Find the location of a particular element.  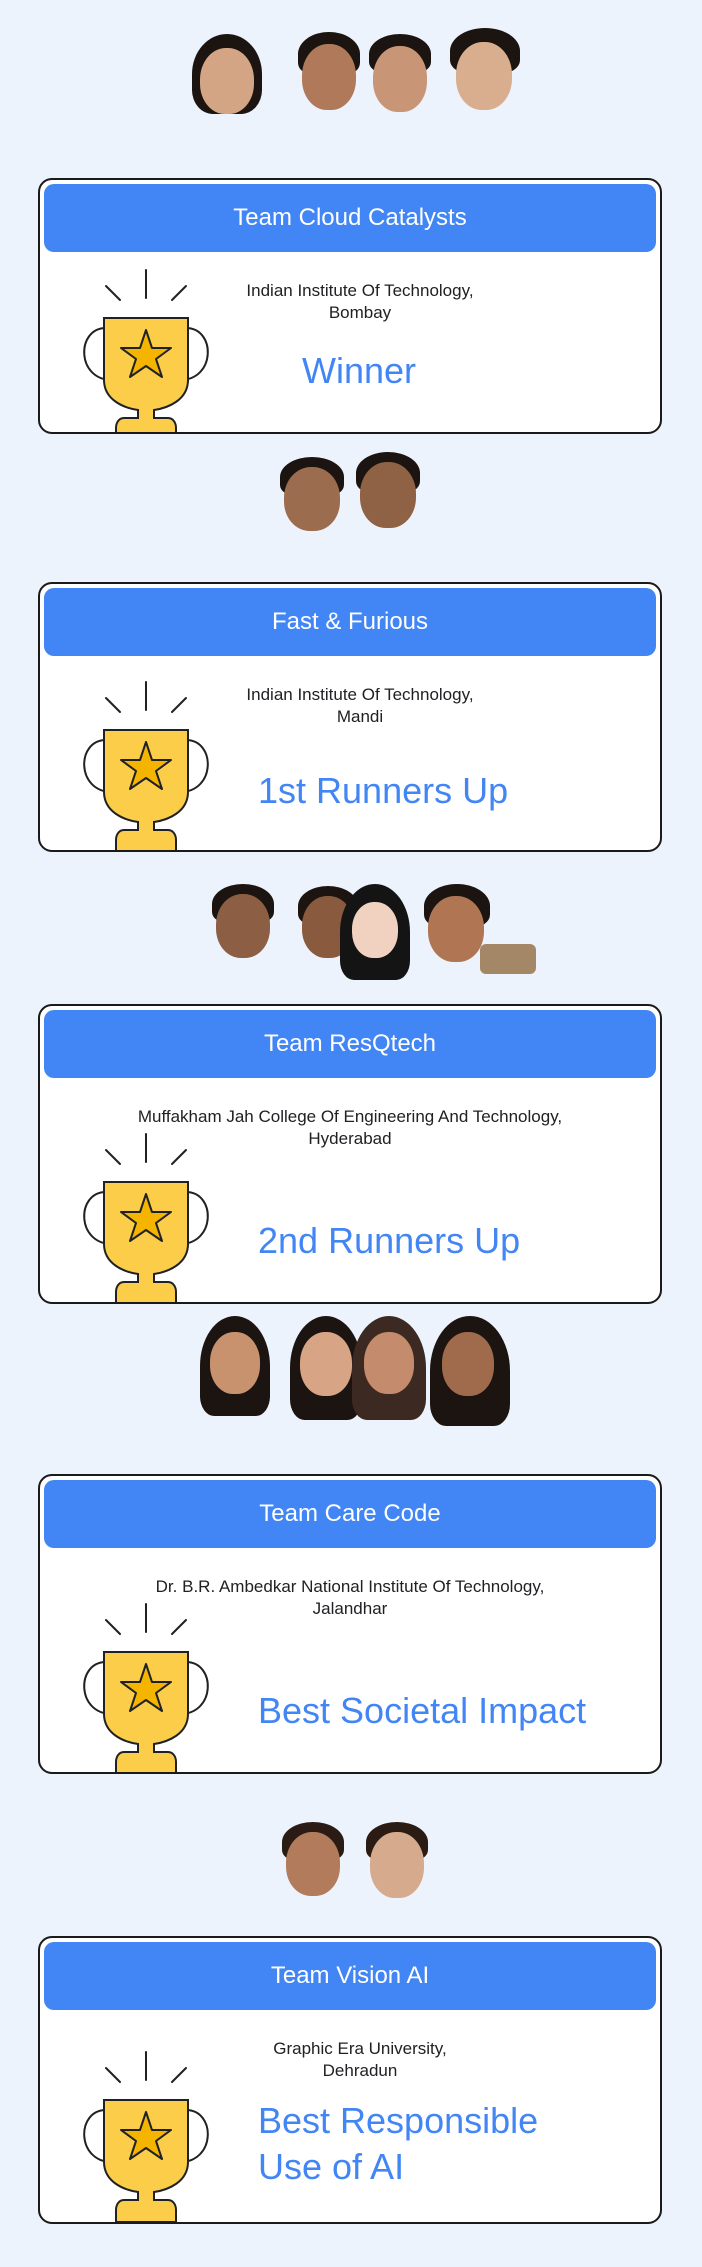

award-title: 2nd Runners Up is located at coordinates (389, 1241).